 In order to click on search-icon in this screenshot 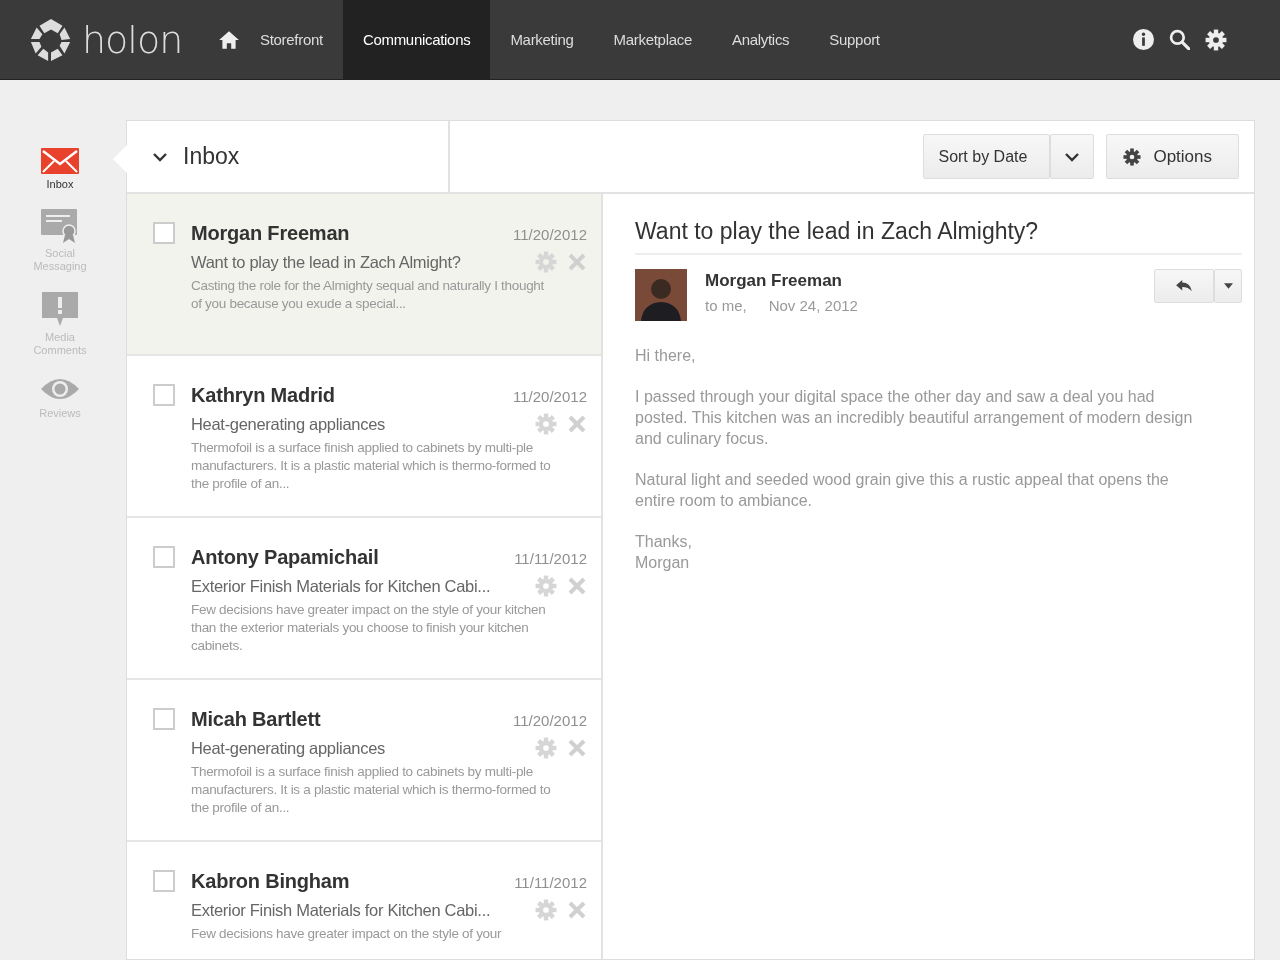, I will do `click(1179, 39)`.